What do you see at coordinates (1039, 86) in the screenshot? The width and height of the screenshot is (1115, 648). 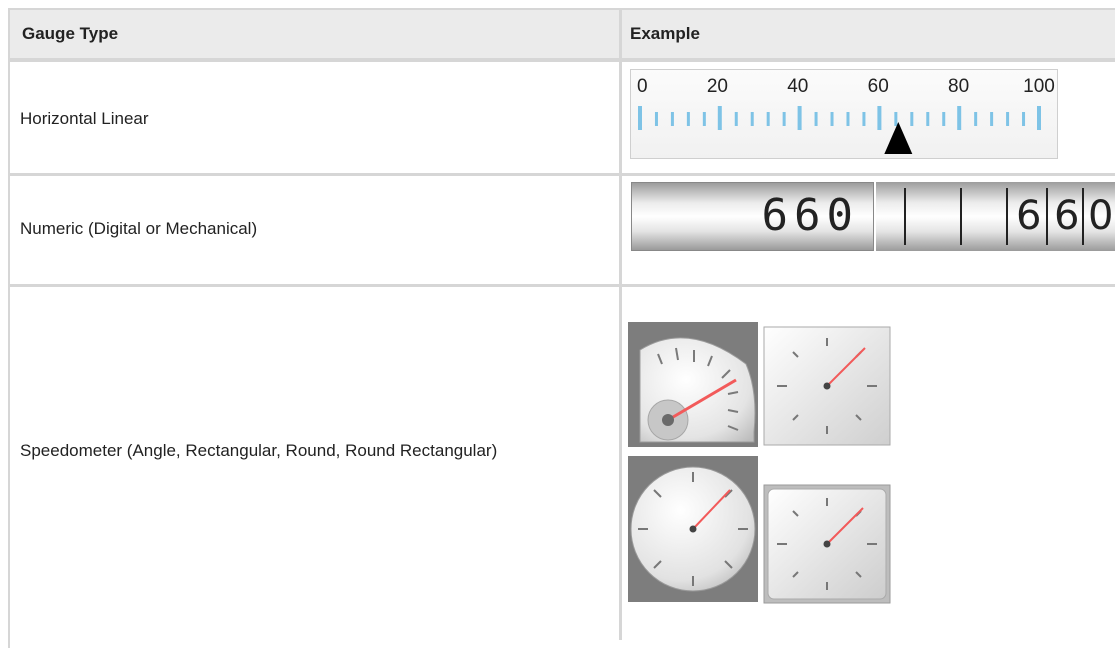 I see `scale-label: 100` at bounding box center [1039, 86].